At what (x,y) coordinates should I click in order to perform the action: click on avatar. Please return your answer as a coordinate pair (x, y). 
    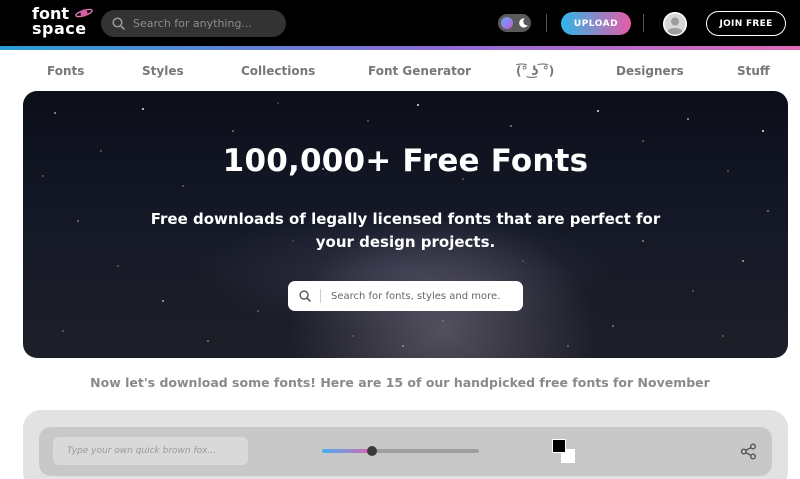
    Looking at the image, I should click on (675, 24).